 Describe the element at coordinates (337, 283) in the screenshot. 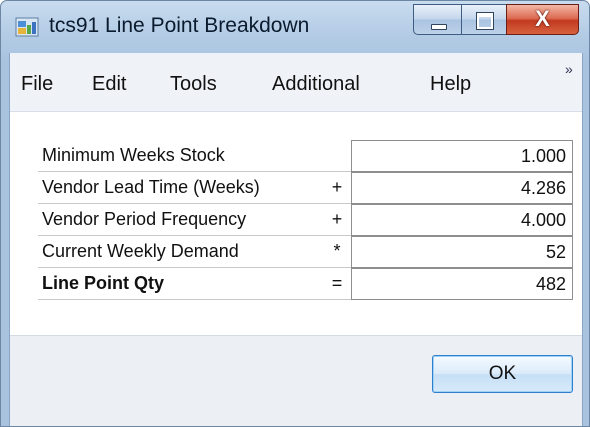

I see `row-operator: =` at that location.